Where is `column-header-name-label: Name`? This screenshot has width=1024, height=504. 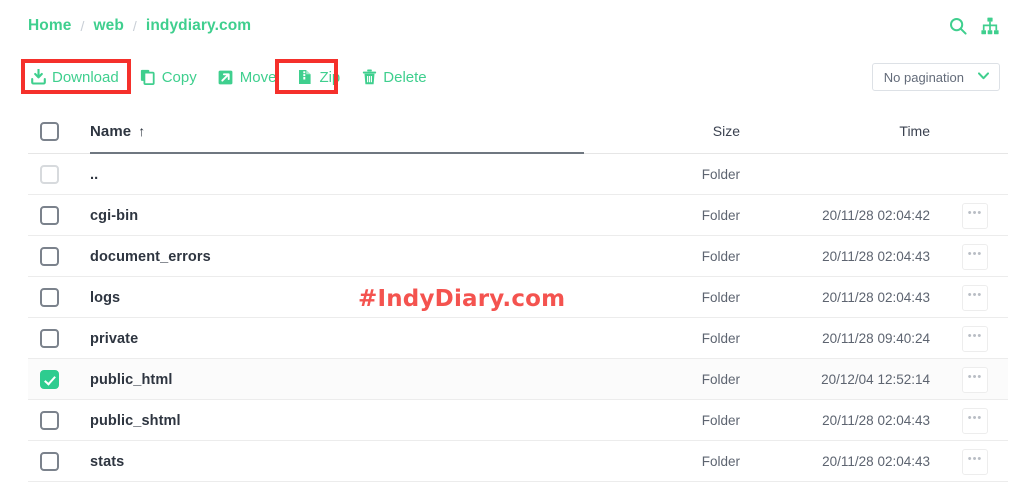
column-header-name-label: Name is located at coordinates (111, 131).